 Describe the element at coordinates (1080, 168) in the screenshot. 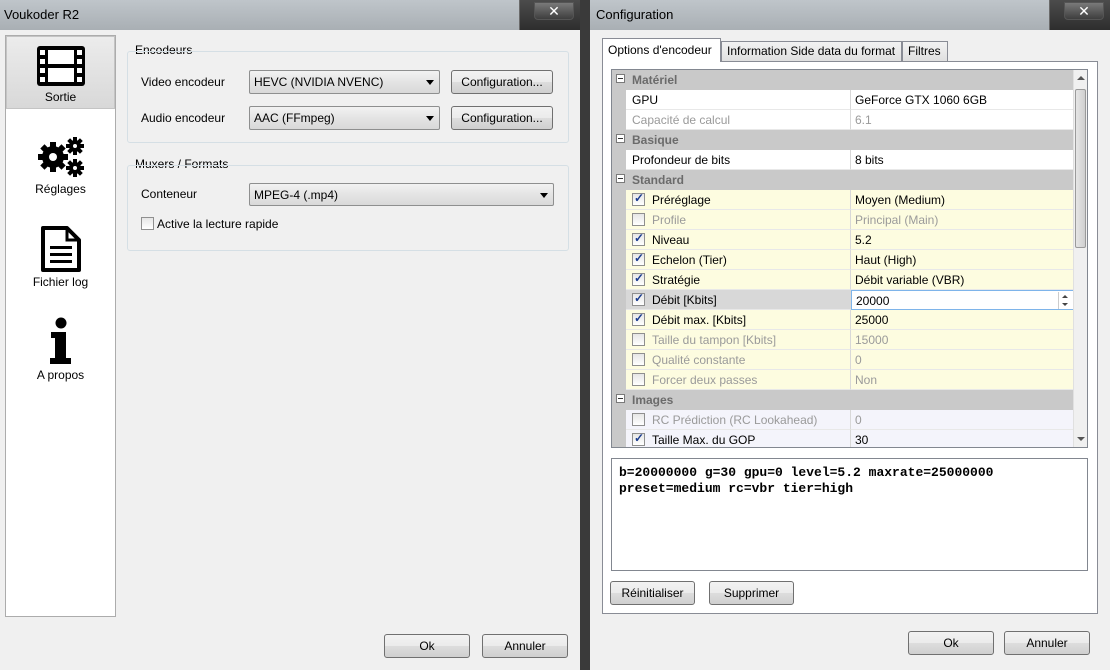

I see `scroll-thumb` at that location.